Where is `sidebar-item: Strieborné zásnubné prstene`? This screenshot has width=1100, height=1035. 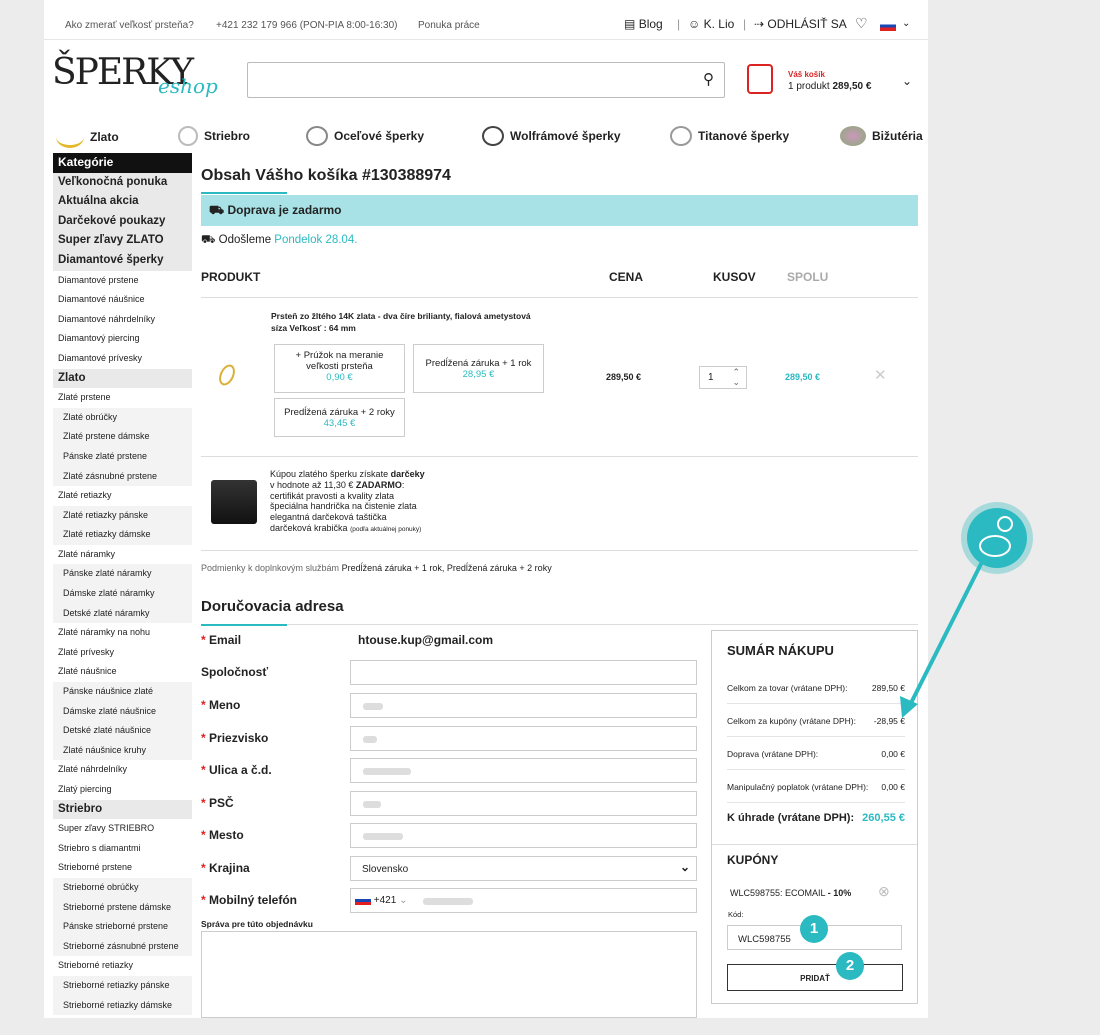 sidebar-item: Strieborné zásnubné prstene is located at coordinates (122, 946).